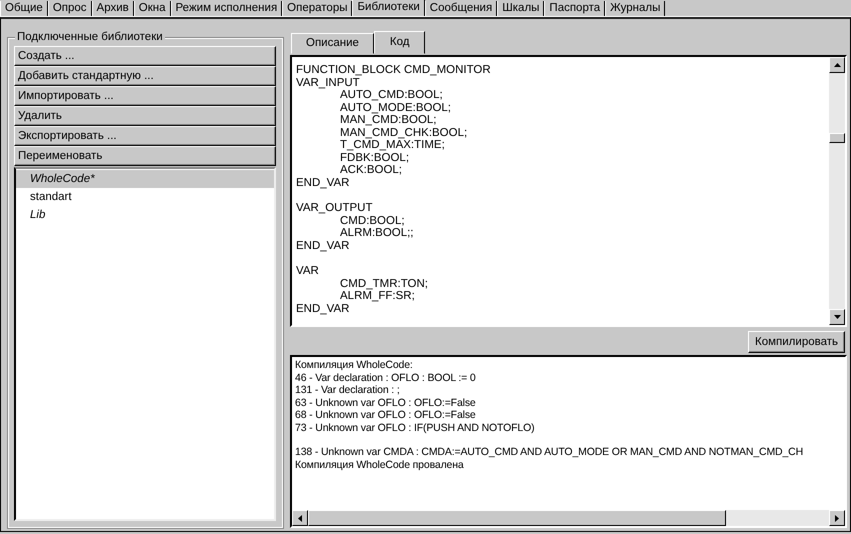 This screenshot has width=851, height=534. I want to click on tab: Шкалы, so click(520, 8).